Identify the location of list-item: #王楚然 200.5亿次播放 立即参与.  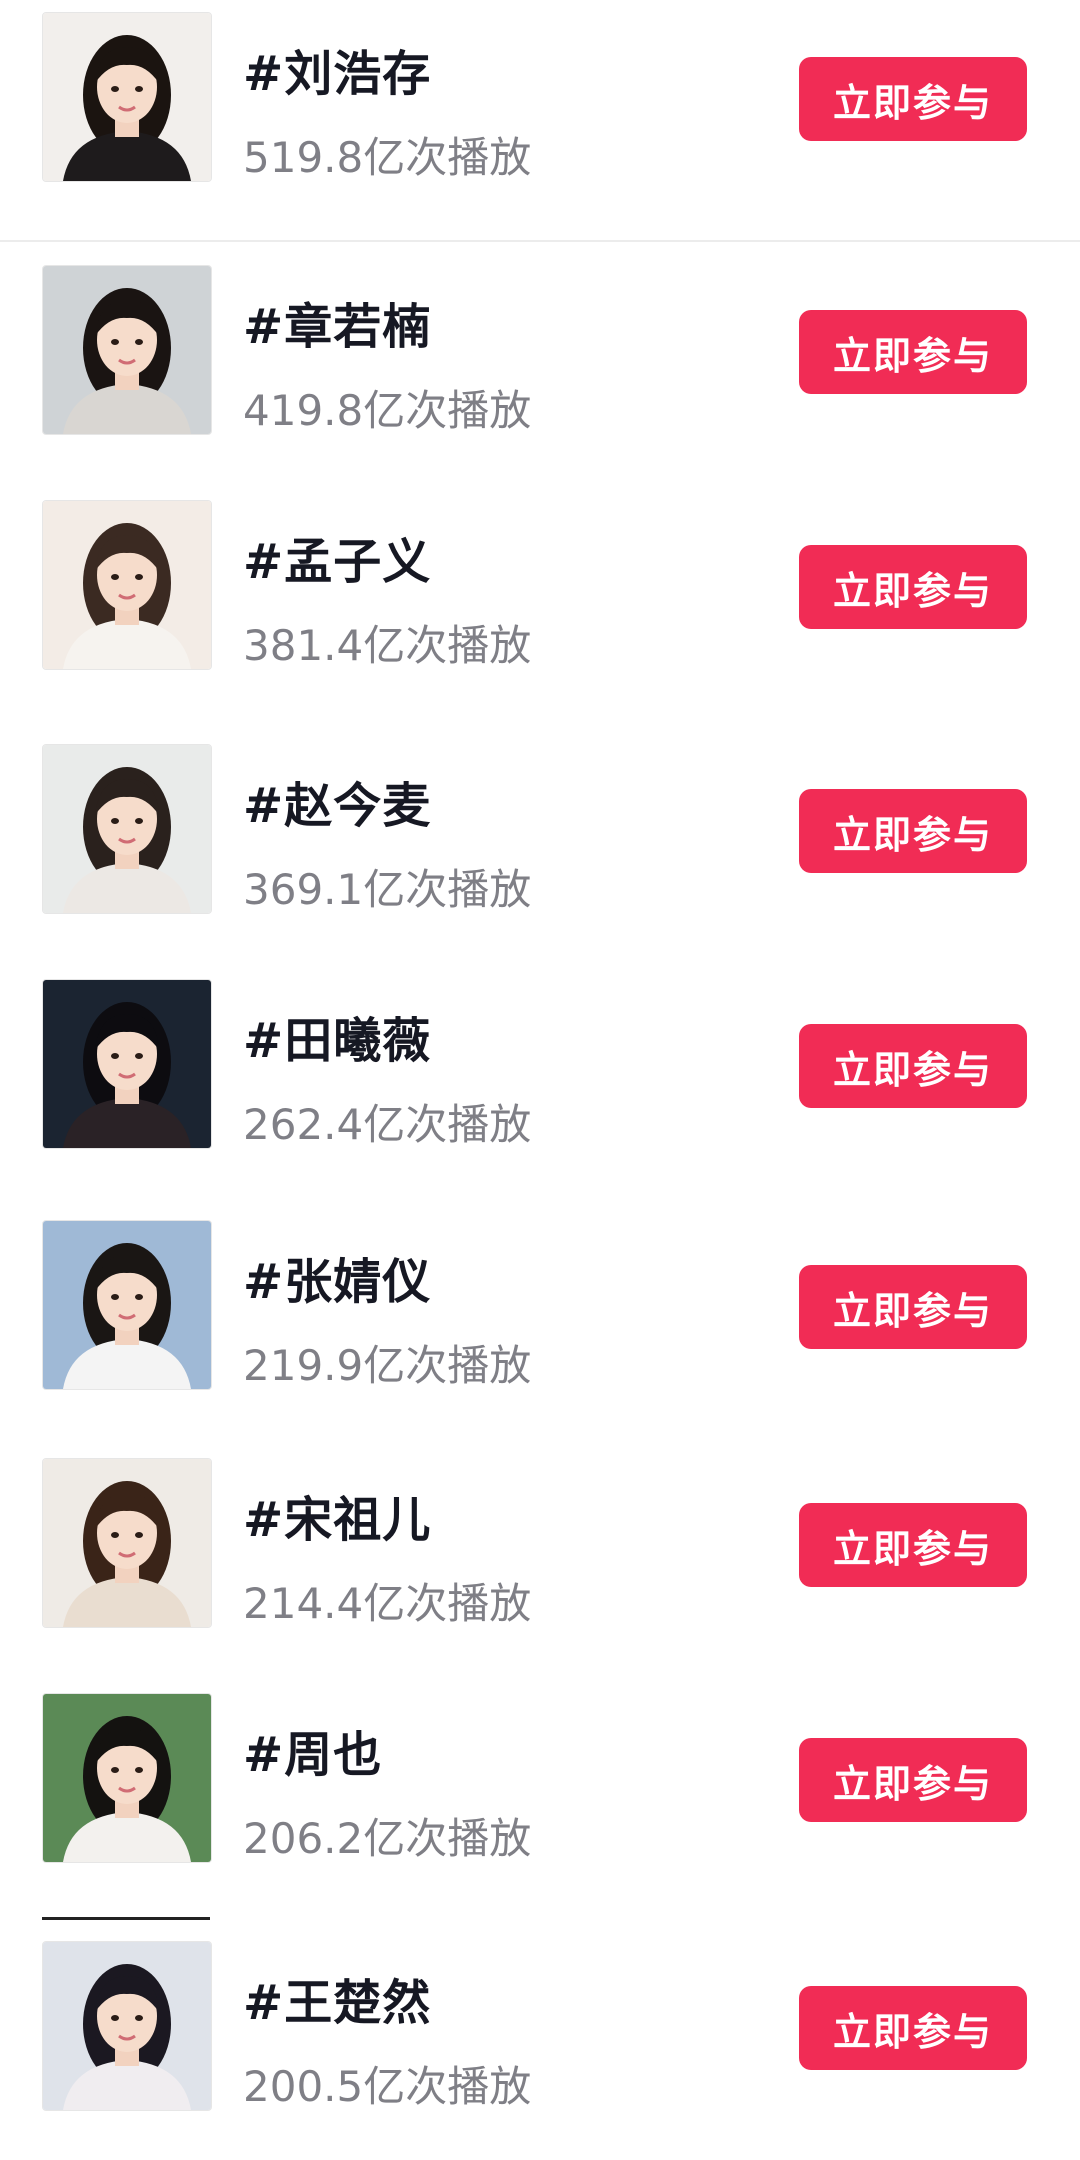
(540, 2041).